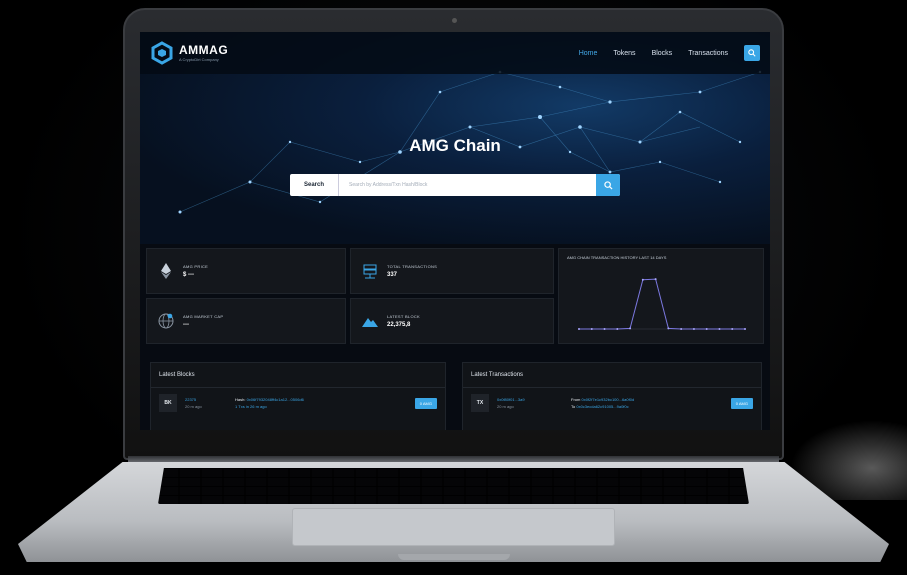 The image size is (907, 575). Describe the element at coordinates (708, 53) in the screenshot. I see `nav-item-transactions: Transactions` at that location.